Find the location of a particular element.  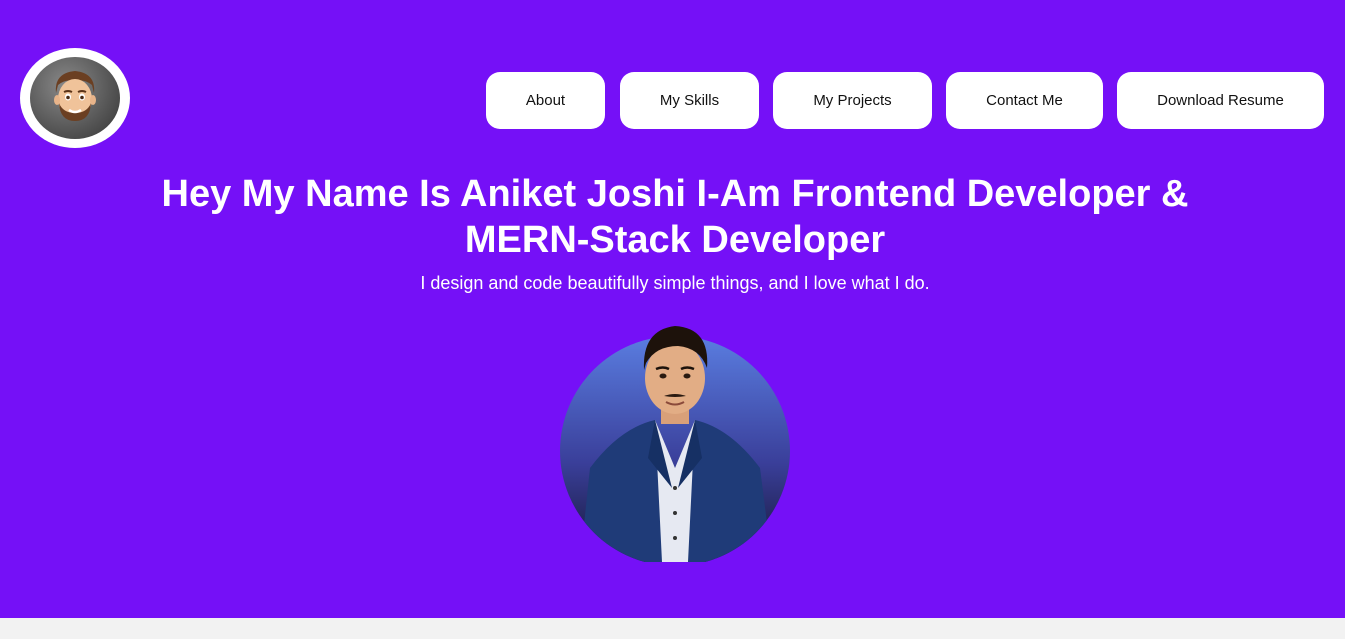

nav-skills-label: My Skills is located at coordinates (689, 100).